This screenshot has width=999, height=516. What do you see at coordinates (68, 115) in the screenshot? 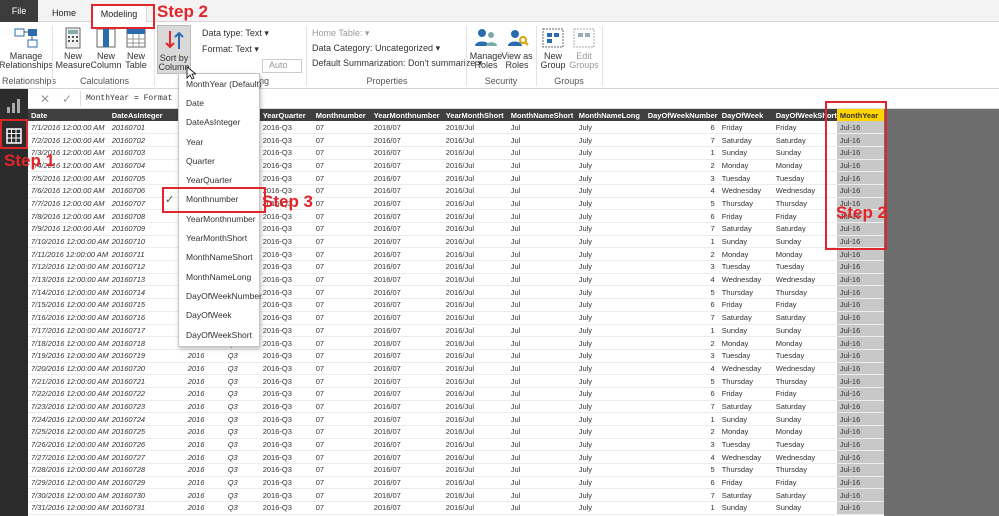
I see `column-header: Date` at bounding box center [68, 115].